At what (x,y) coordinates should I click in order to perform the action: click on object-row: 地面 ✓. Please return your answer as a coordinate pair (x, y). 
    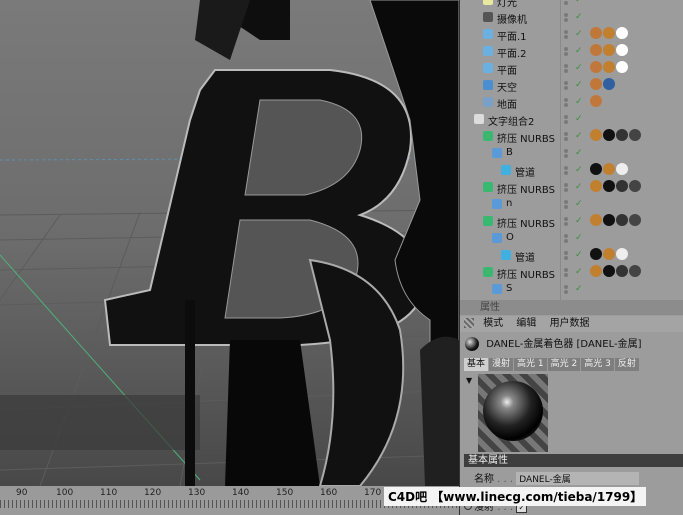
    Looking at the image, I should click on (571, 102).